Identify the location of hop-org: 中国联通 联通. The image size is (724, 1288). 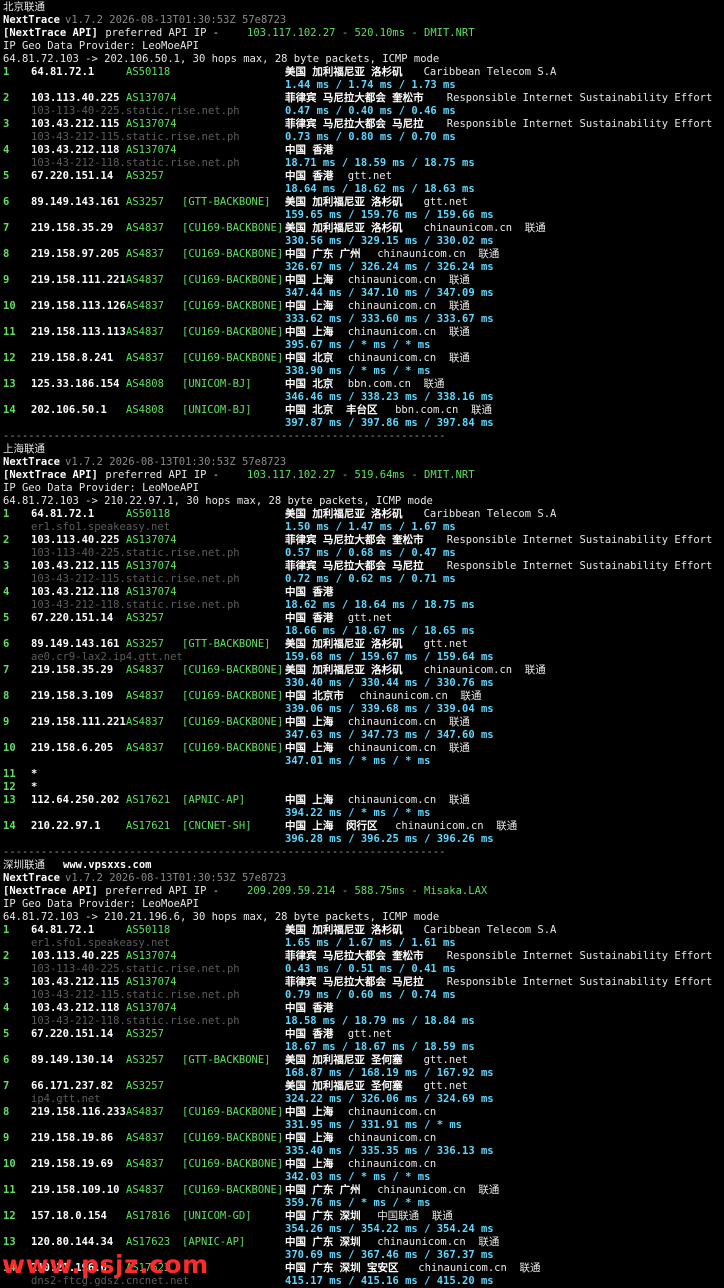
(415, 1216).